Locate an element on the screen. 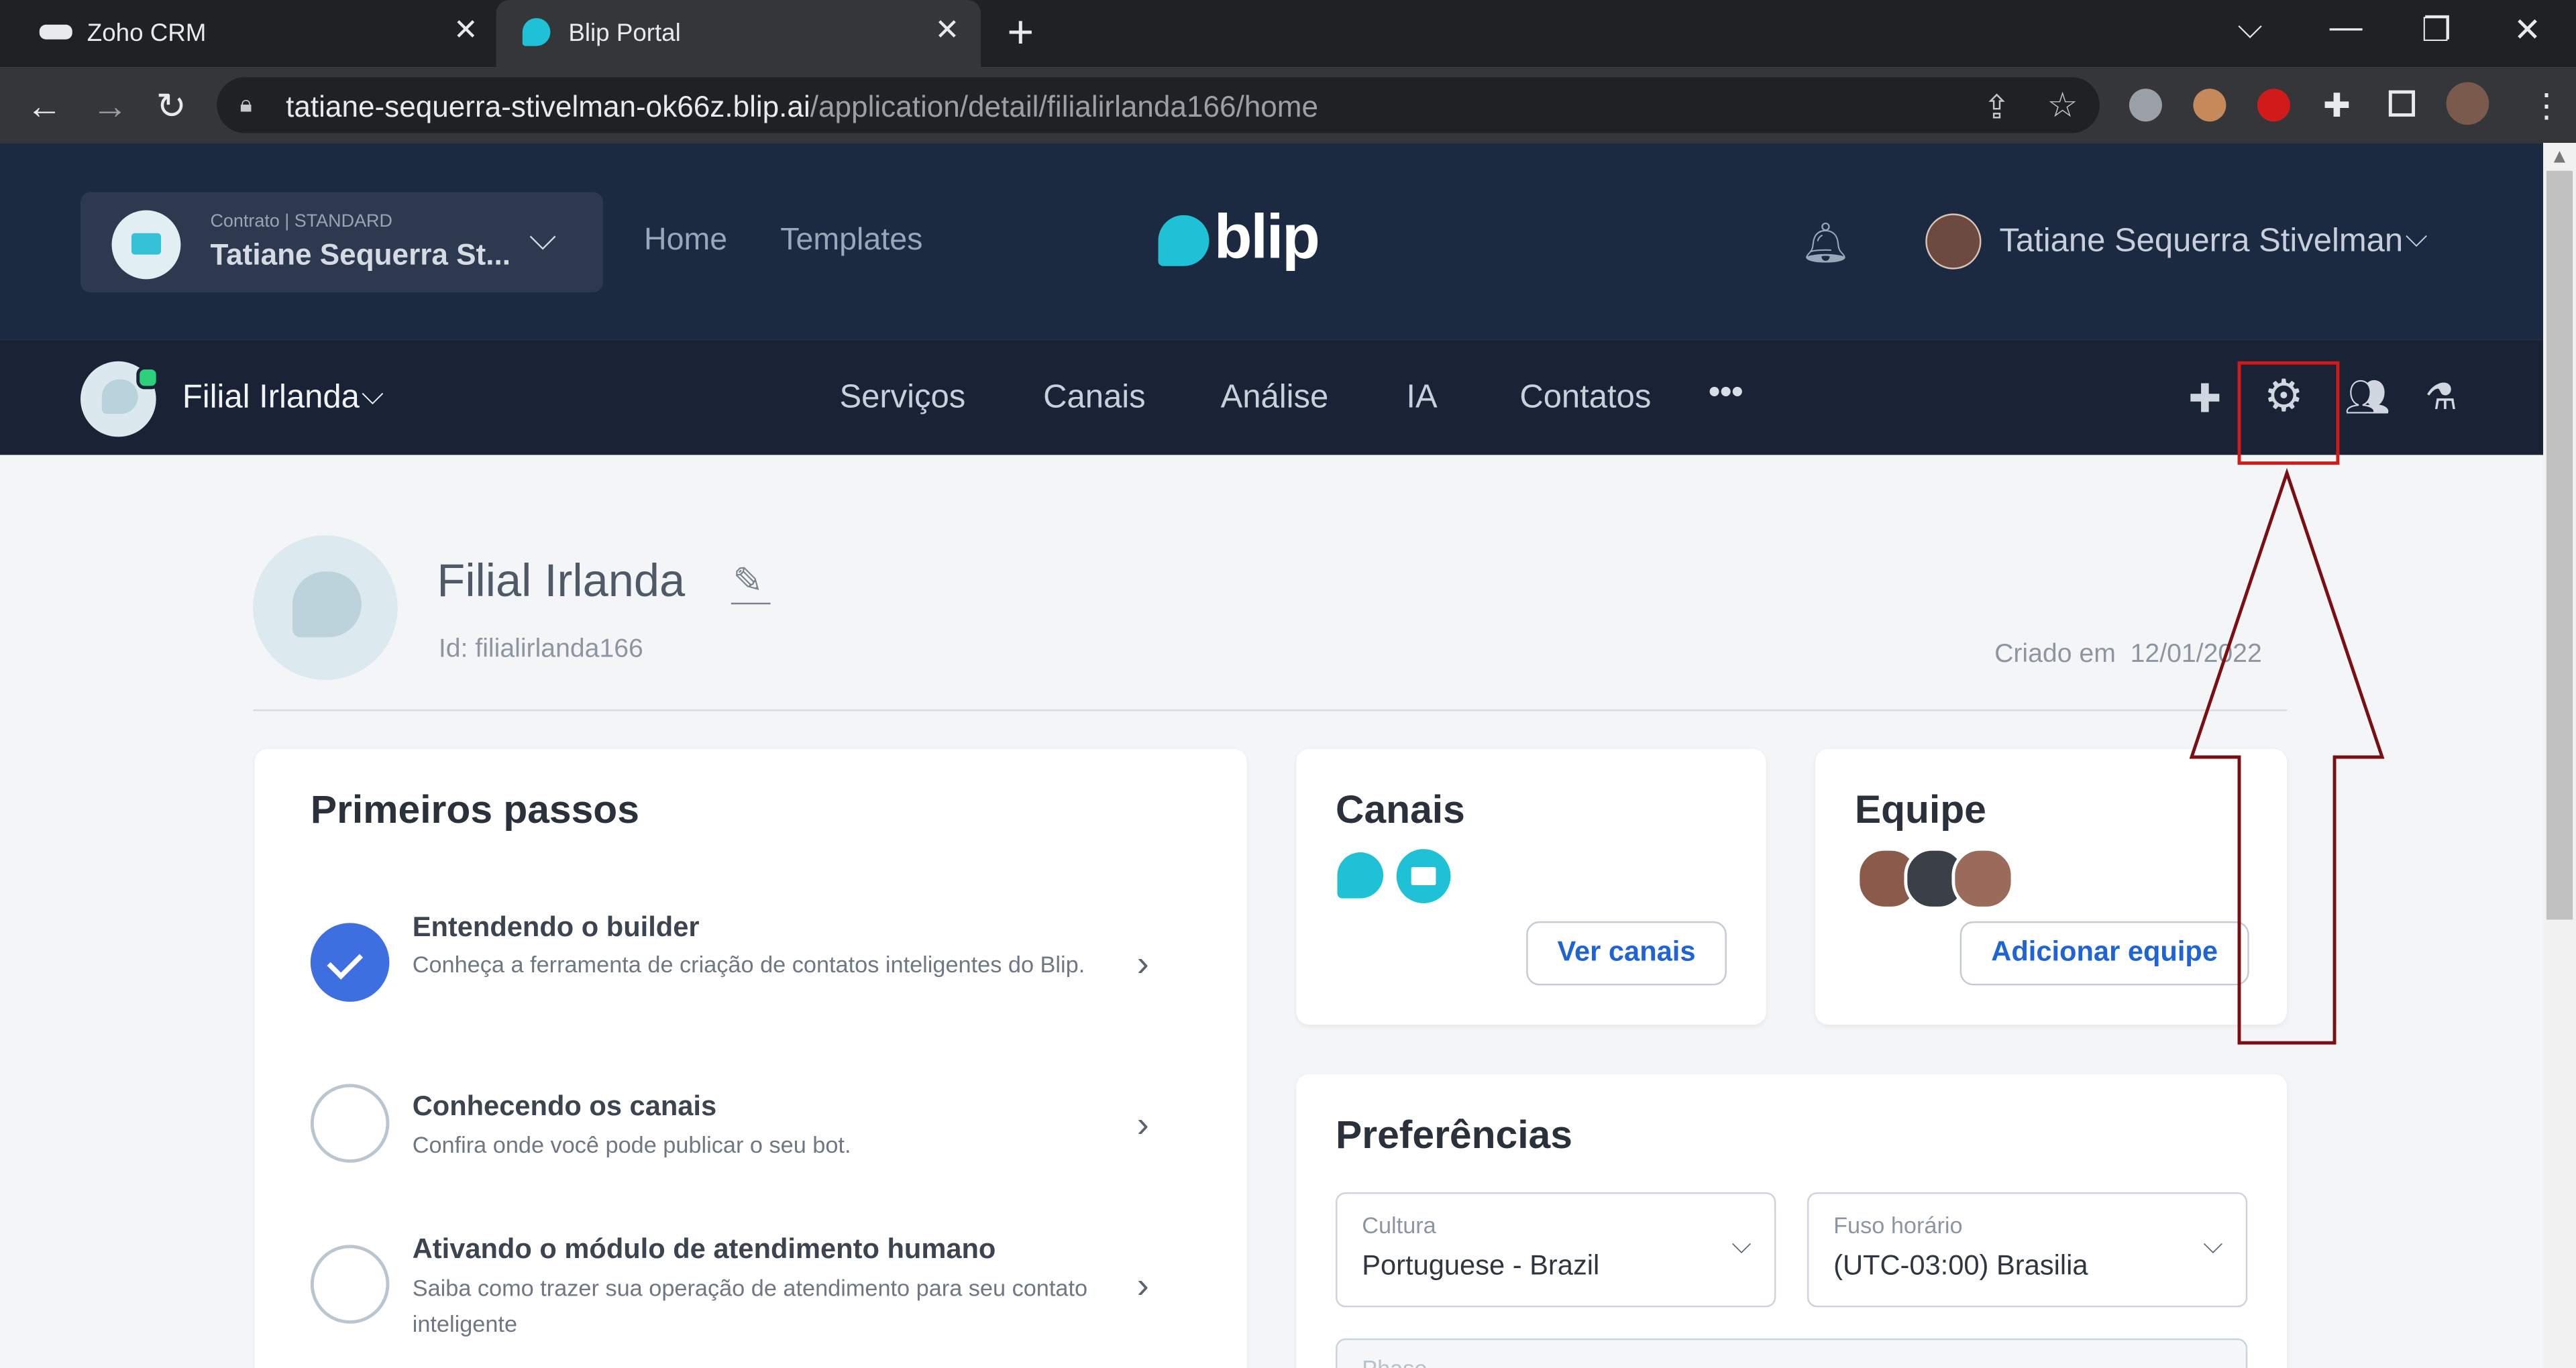  partial-field is located at coordinates (1792, 1353).